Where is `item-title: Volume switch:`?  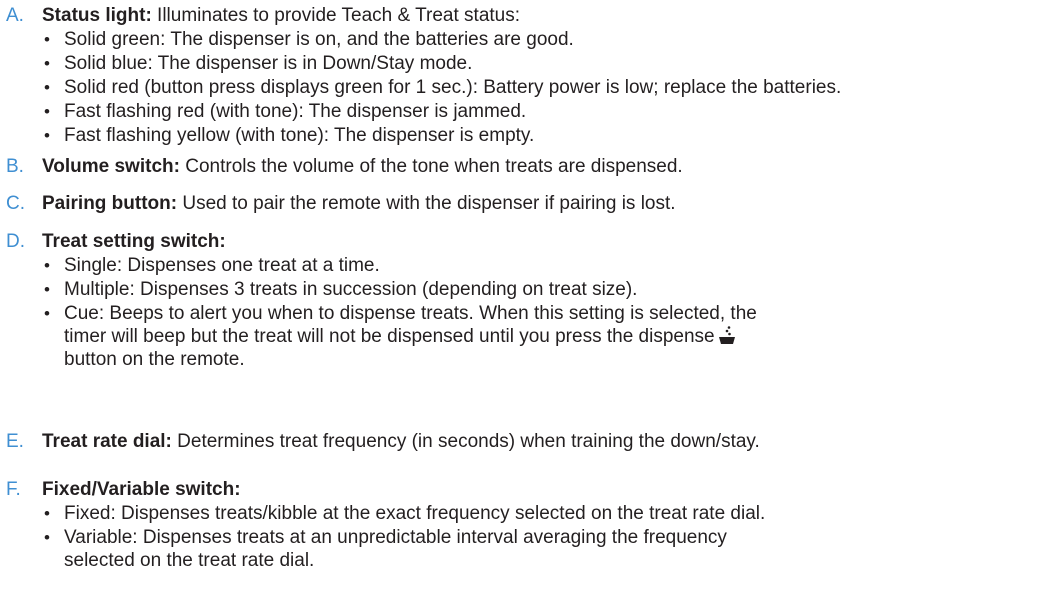
item-title: Volume switch: is located at coordinates (111, 166).